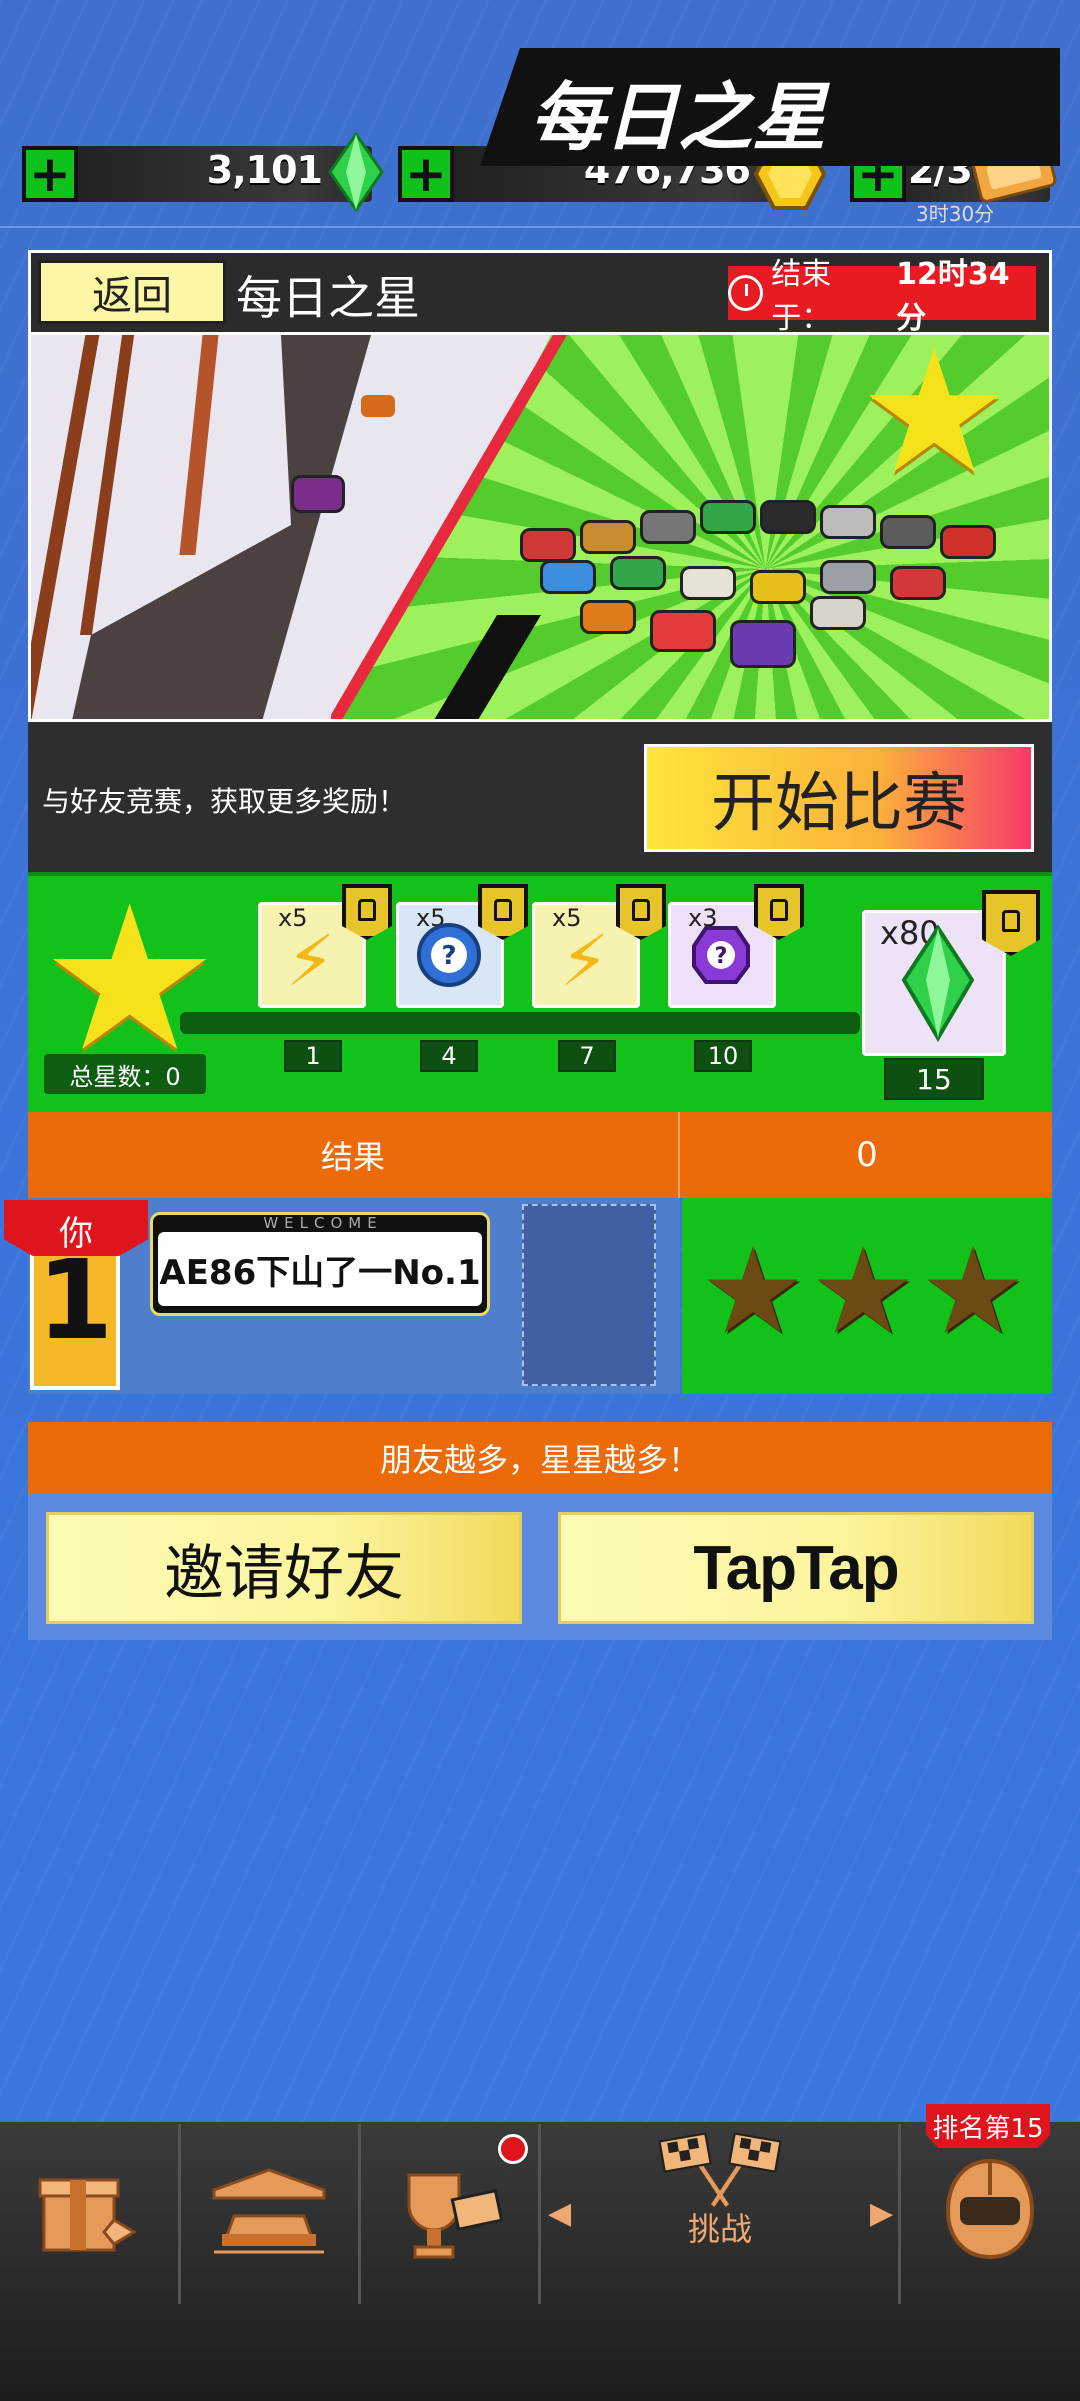  I want to click on friends-banner: 朋友越多，星星越多！, so click(540, 1458).